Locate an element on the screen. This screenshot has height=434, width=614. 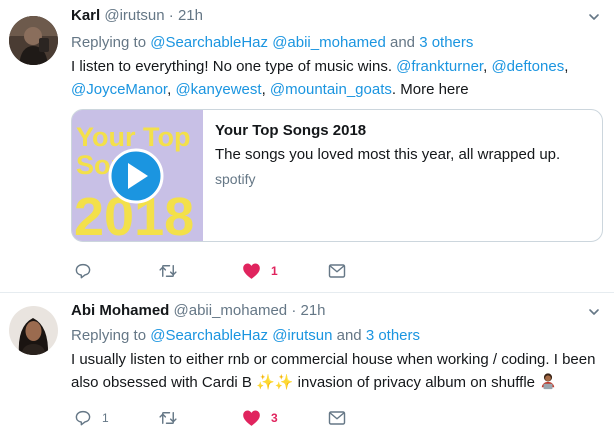
reply-button is located at coordinates (88, 271).